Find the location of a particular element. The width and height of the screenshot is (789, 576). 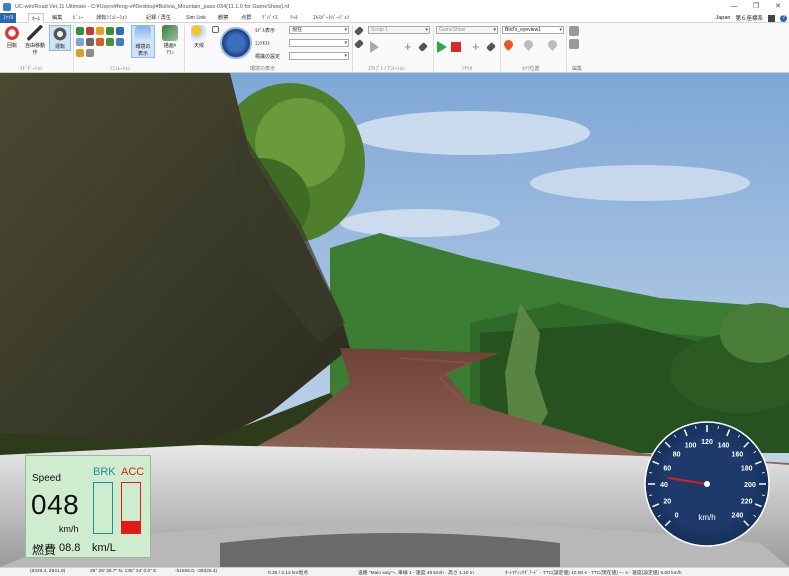

location-edit-icon is located at coordinates (552, 44).